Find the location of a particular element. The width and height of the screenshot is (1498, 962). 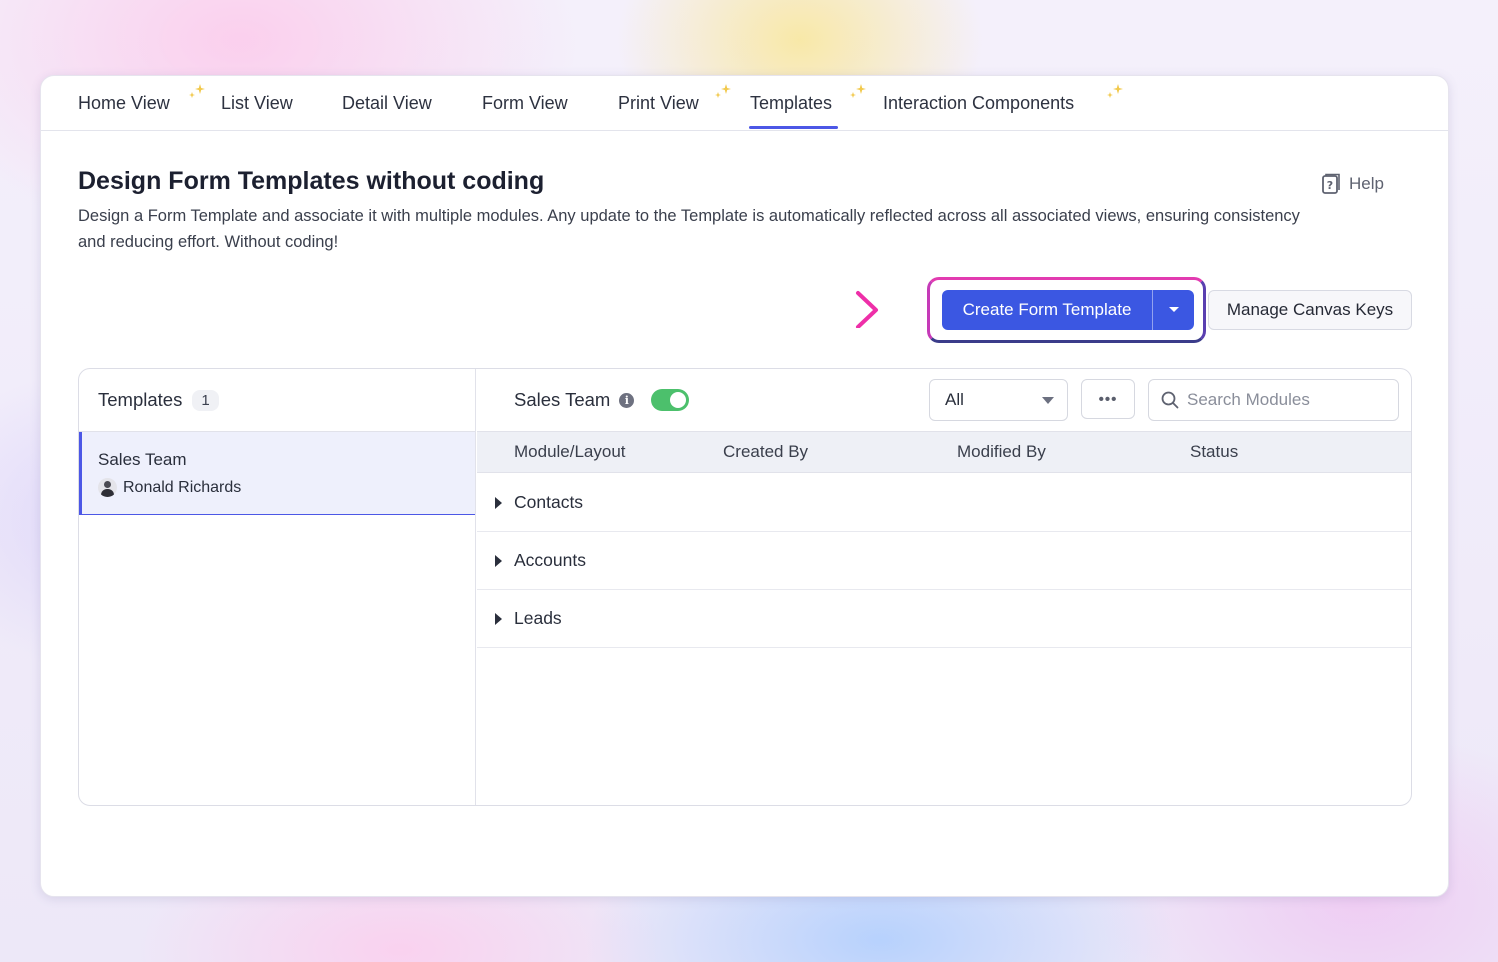

detail-title: Sales Team i is located at coordinates (602, 400).